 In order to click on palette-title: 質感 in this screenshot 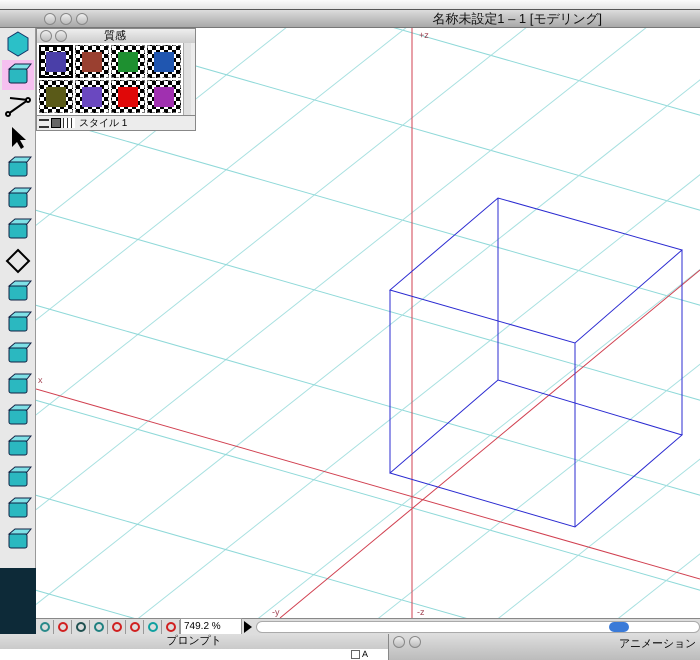, I will do `click(115, 36)`.